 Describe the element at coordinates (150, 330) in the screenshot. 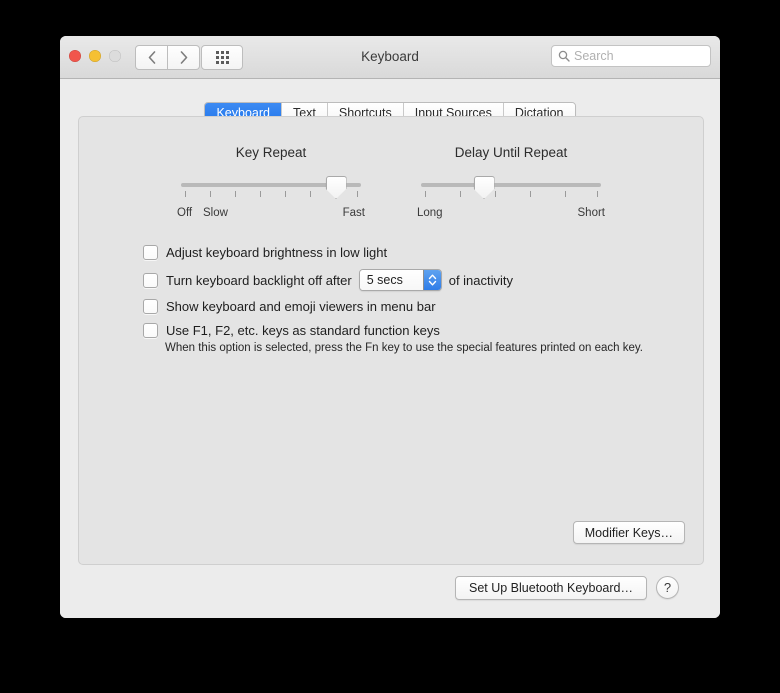

I see `checkbox-function-keys` at that location.